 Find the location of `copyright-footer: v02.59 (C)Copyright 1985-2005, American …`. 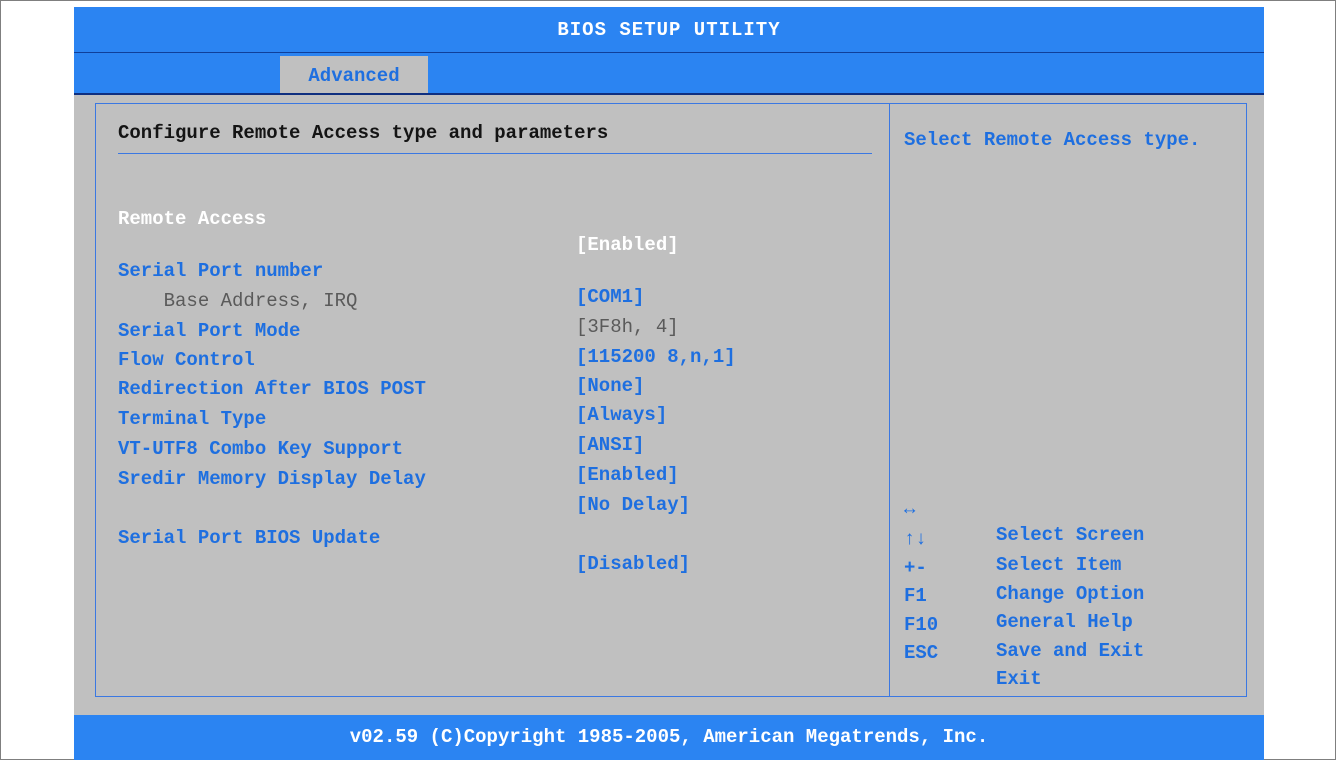

copyright-footer: v02.59 (C)Copyright 1985-2005, American … is located at coordinates (669, 737).